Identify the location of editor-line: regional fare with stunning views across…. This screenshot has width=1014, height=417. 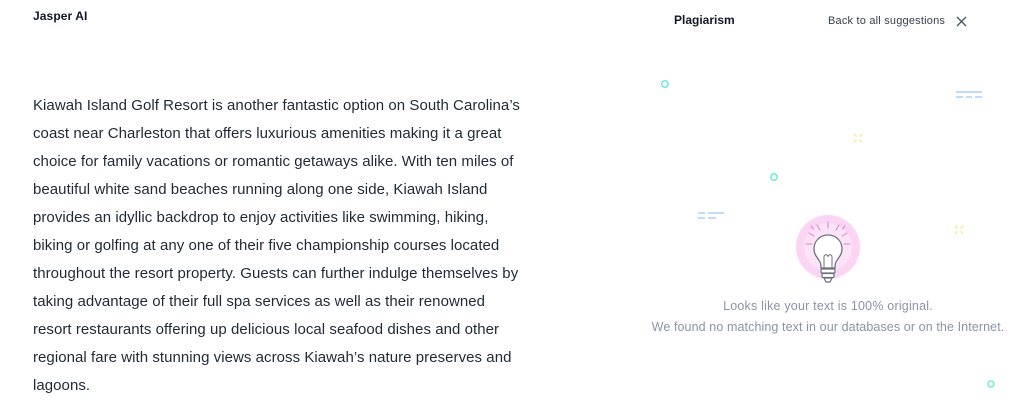
(272, 357).